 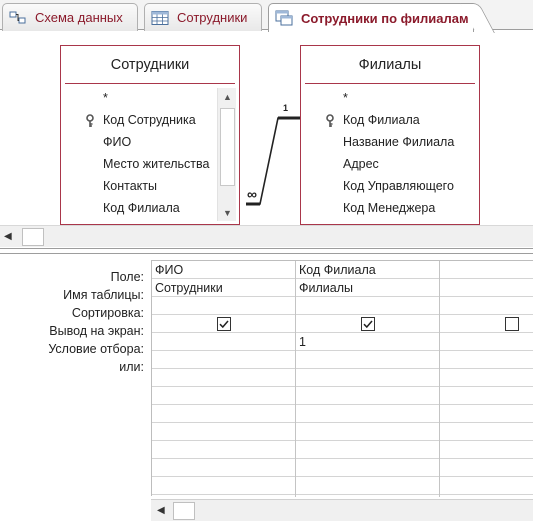 I want to click on field-item: Название Филиала, so click(x=390, y=142).